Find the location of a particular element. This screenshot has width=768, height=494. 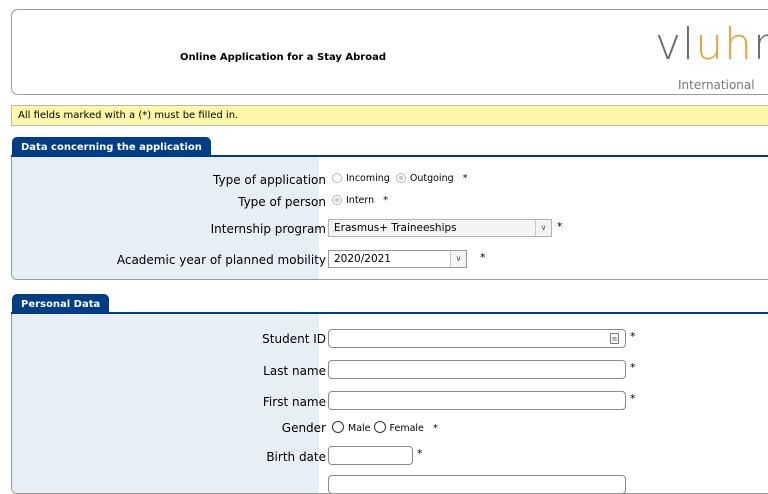

vluhr-logo: vluhr is located at coordinates (711, 44).